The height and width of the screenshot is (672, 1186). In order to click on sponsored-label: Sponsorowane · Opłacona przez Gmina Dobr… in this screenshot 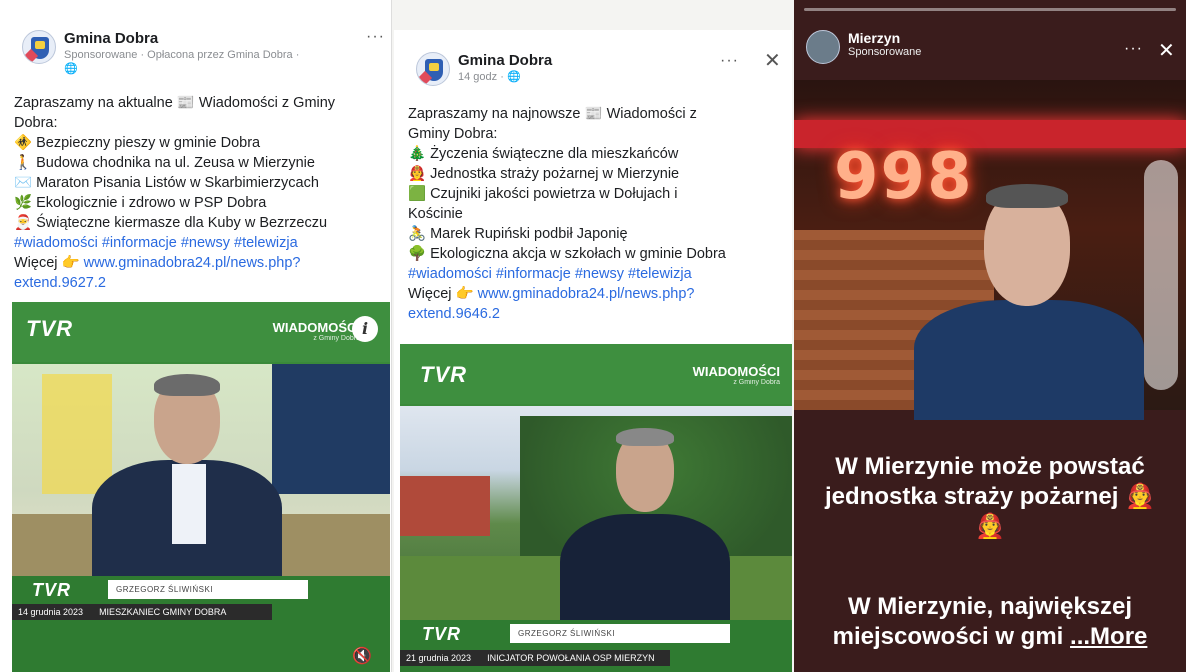, I will do `click(182, 55)`.